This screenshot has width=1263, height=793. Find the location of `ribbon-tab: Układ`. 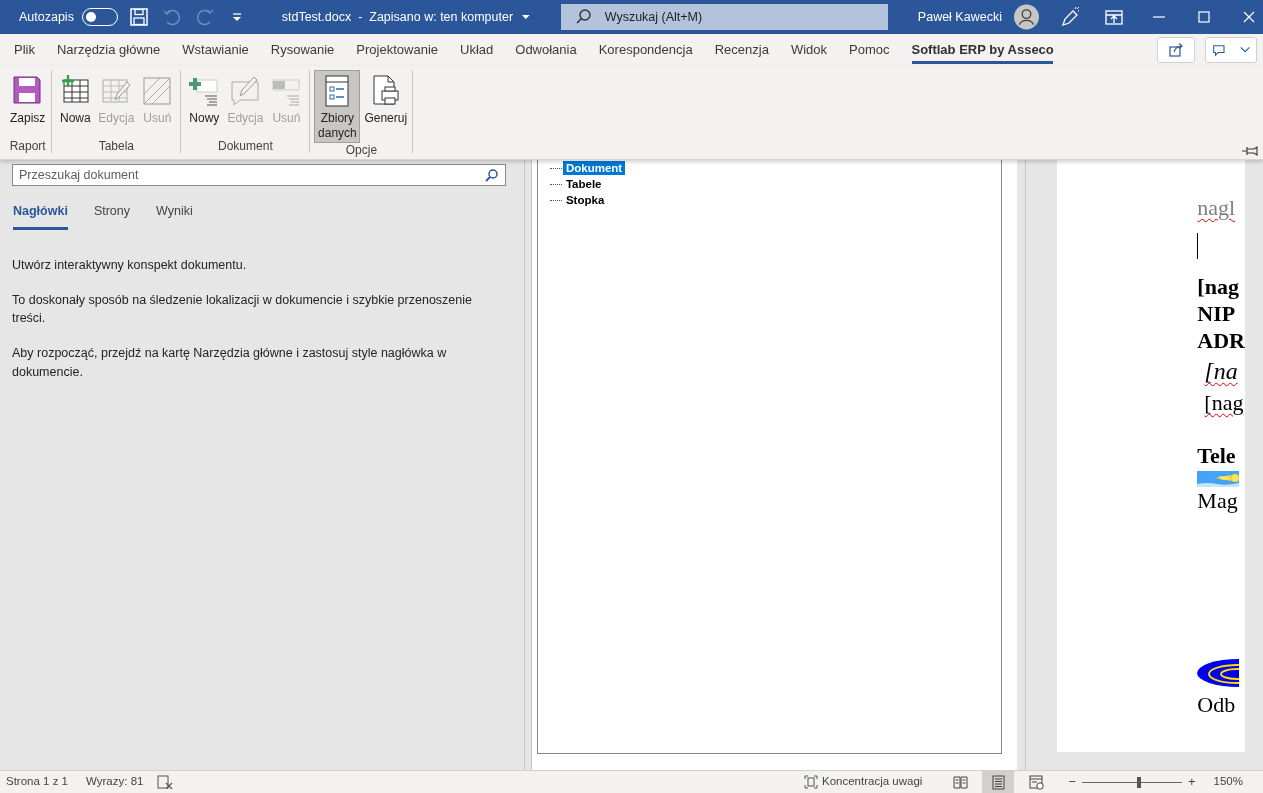

ribbon-tab: Układ is located at coordinates (477, 50).